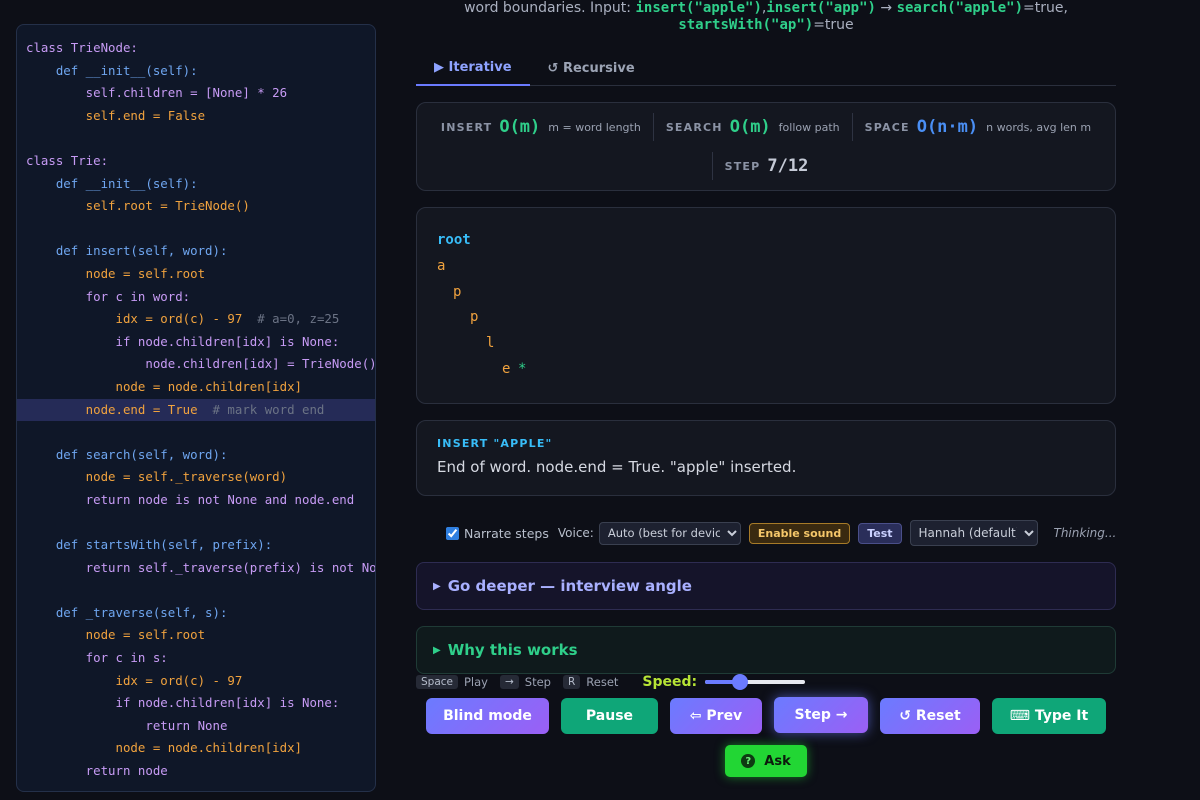 This screenshot has width=1200, height=800. What do you see at coordinates (67, 160) in the screenshot?
I see `code-line: class Trie:` at bounding box center [67, 160].